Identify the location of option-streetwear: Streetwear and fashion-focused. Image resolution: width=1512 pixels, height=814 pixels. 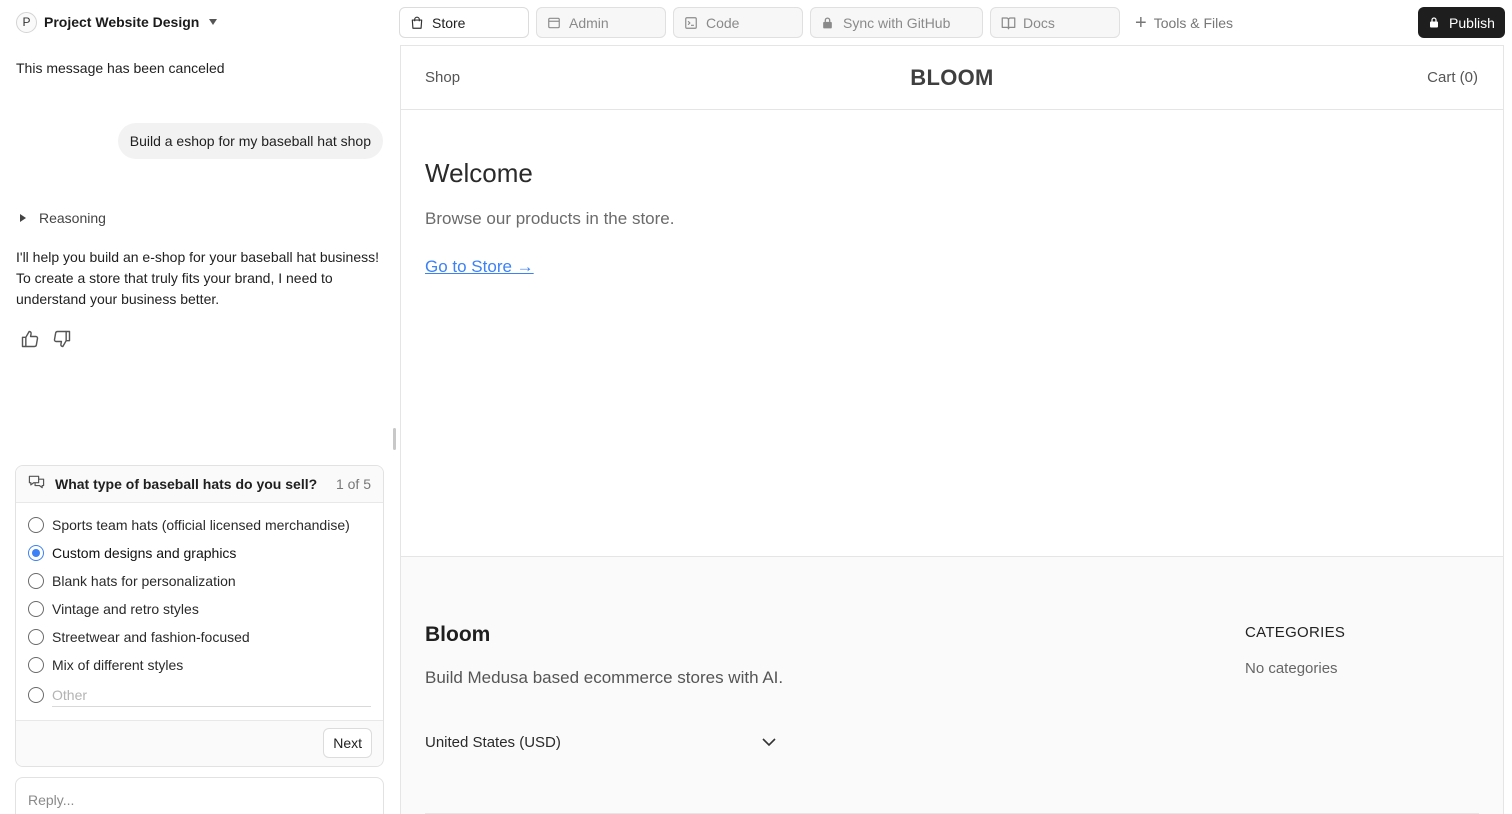
(199, 637).